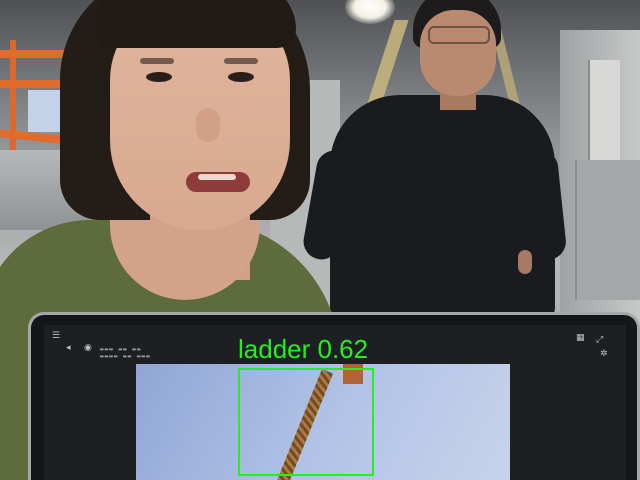  What do you see at coordinates (125, 353) in the screenshot?
I see `laptop-status-text: ▬▬▬ ▬▬ ▬▬ ▬▬▬▬ ▬▬ ▬▬▬` at bounding box center [125, 353].